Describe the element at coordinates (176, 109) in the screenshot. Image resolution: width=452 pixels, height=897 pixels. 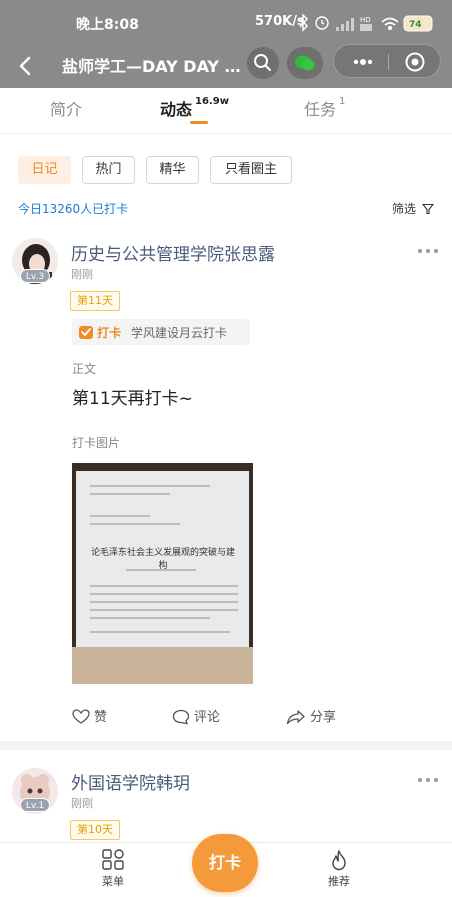
I see `tab-feed-label: 动态` at that location.